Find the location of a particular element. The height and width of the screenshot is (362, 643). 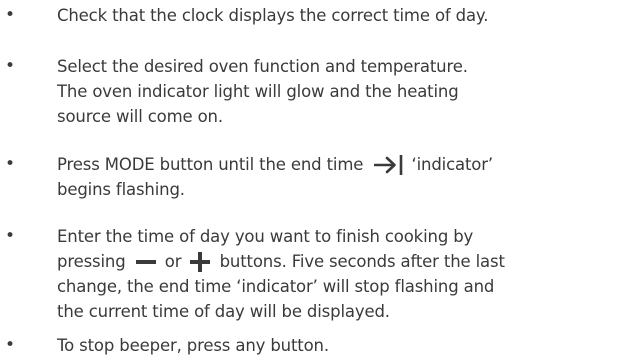

step-text: To stop beeper, press any button. is located at coordinates (349, 345).